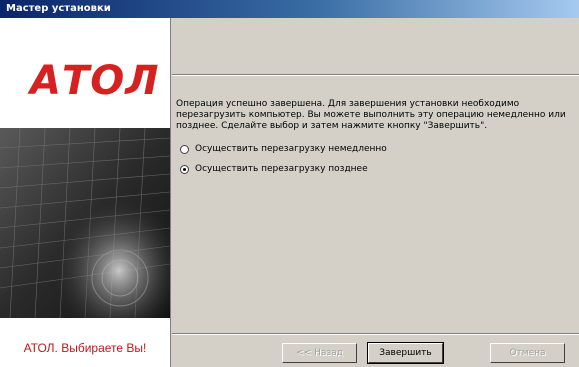  I want to click on option-label: Осуществить перезагрузку немедленно, so click(291, 149).